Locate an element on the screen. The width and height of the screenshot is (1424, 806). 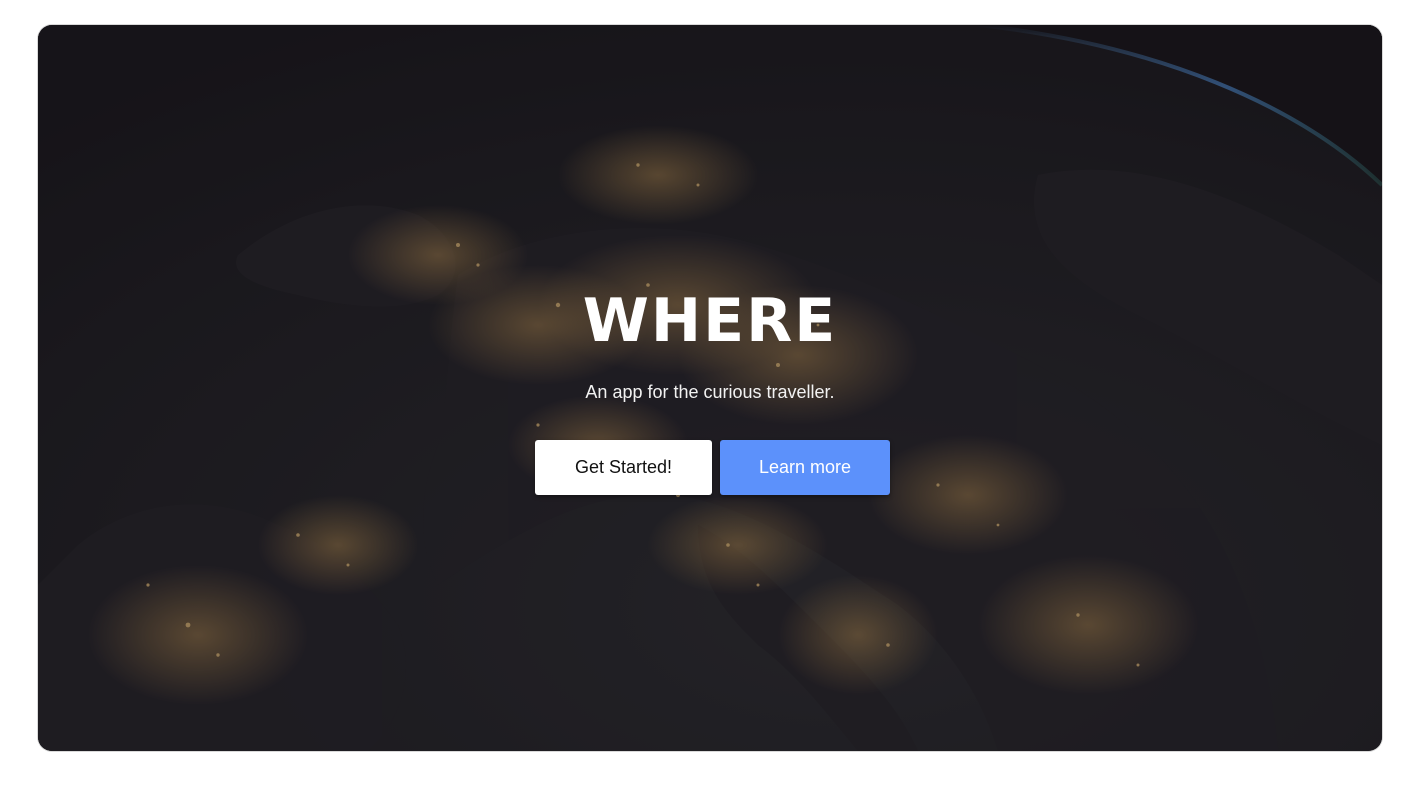
hero-subtitle: An app for the curious traveller. is located at coordinates (710, 392).